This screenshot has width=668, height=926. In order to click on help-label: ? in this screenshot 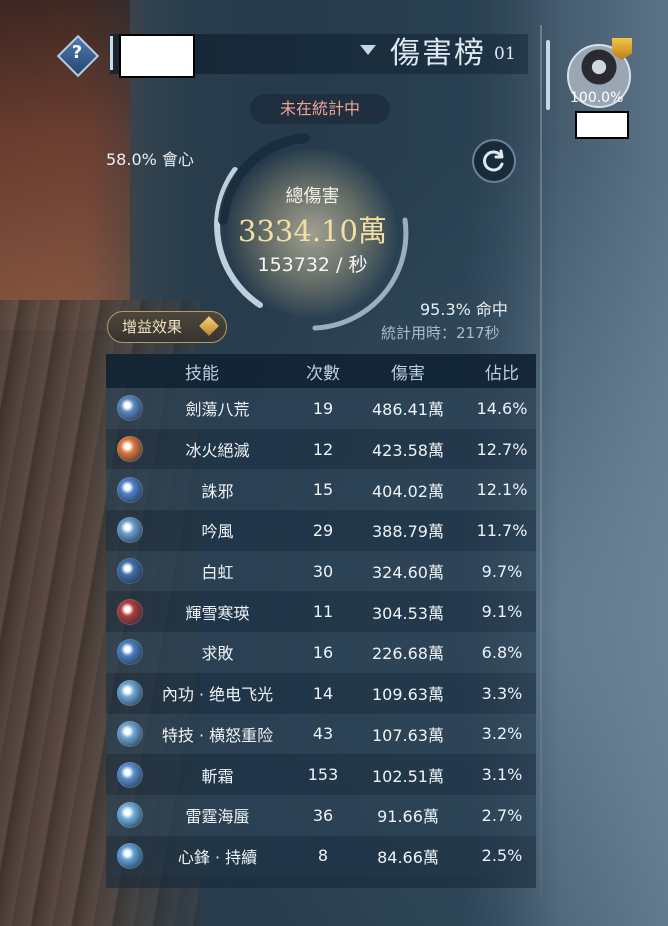, I will do `click(77, 52)`.